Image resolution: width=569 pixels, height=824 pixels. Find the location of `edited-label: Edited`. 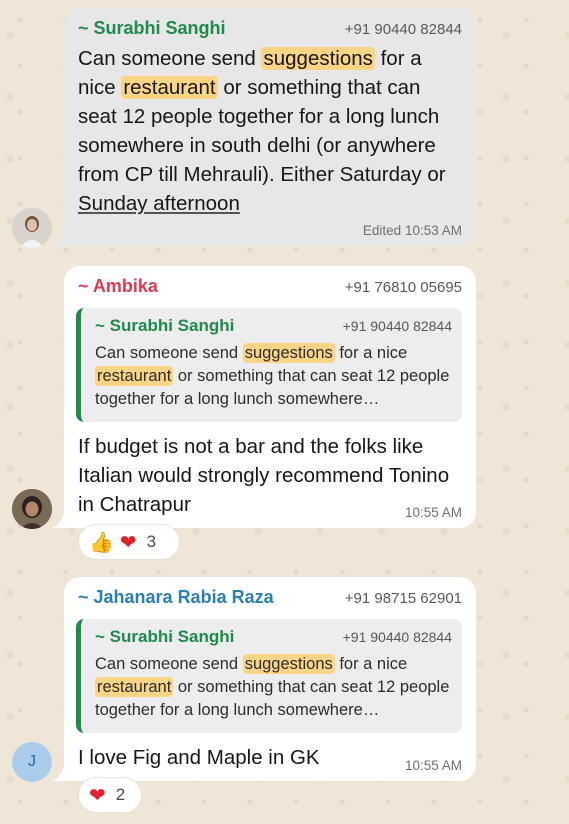

edited-label: Edited is located at coordinates (382, 230).